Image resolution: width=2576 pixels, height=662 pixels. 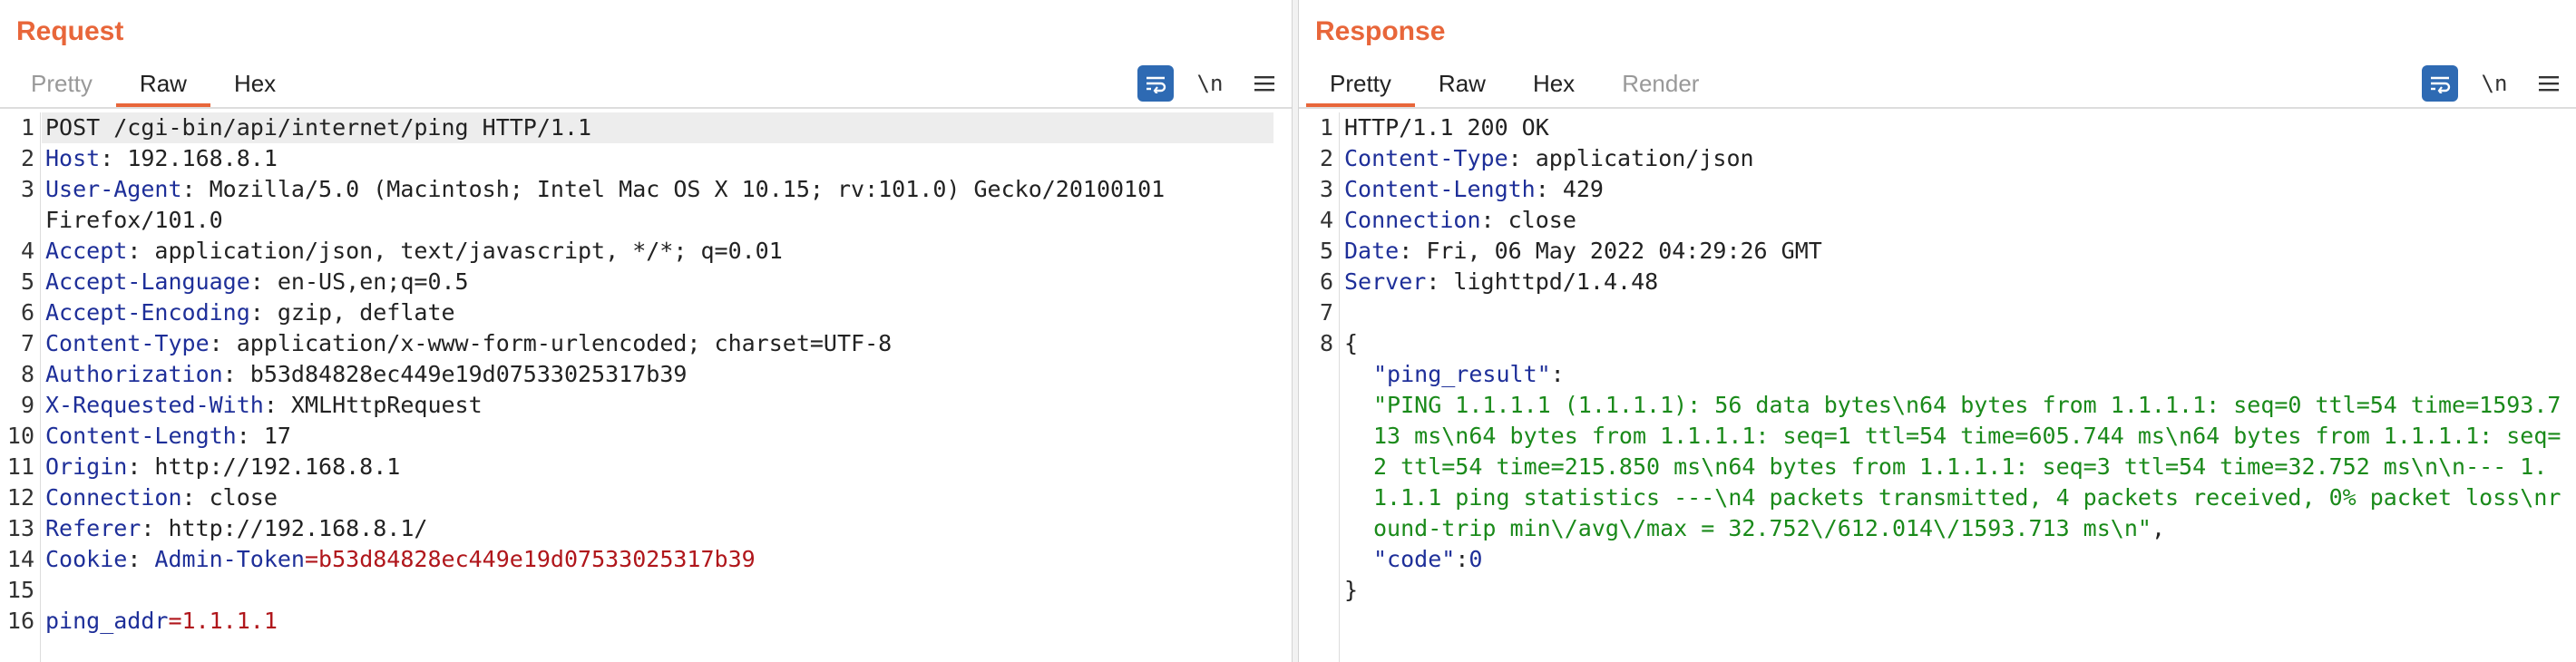 I want to click on plain-line: HTTP/1.1 200 OK, so click(x=1446, y=128).